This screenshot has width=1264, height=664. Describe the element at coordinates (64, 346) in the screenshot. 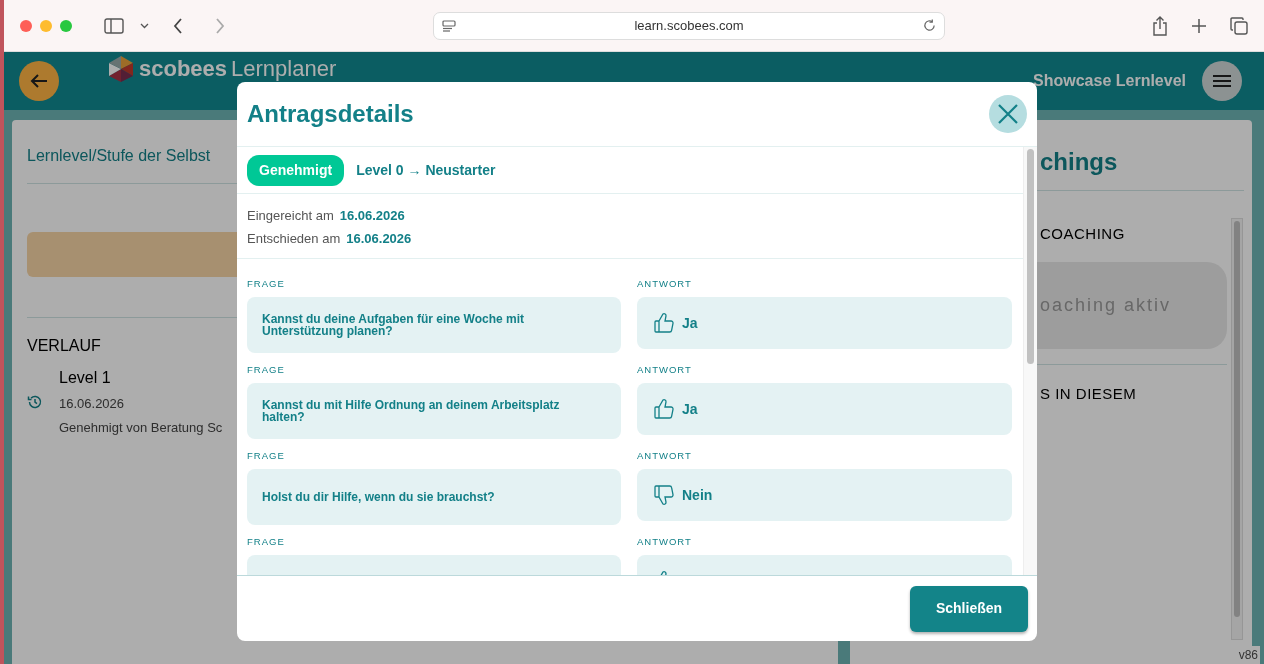

I see `section-title: VERLAUF` at that location.